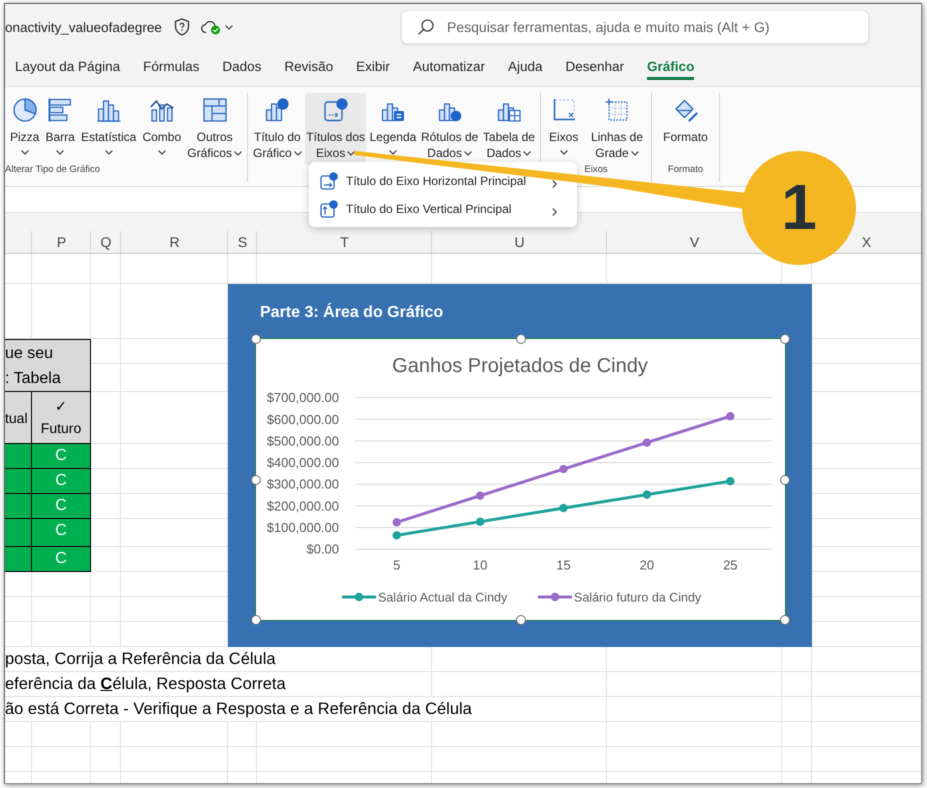 This screenshot has height=788, width=927. I want to click on tab: Exibir, so click(373, 65).